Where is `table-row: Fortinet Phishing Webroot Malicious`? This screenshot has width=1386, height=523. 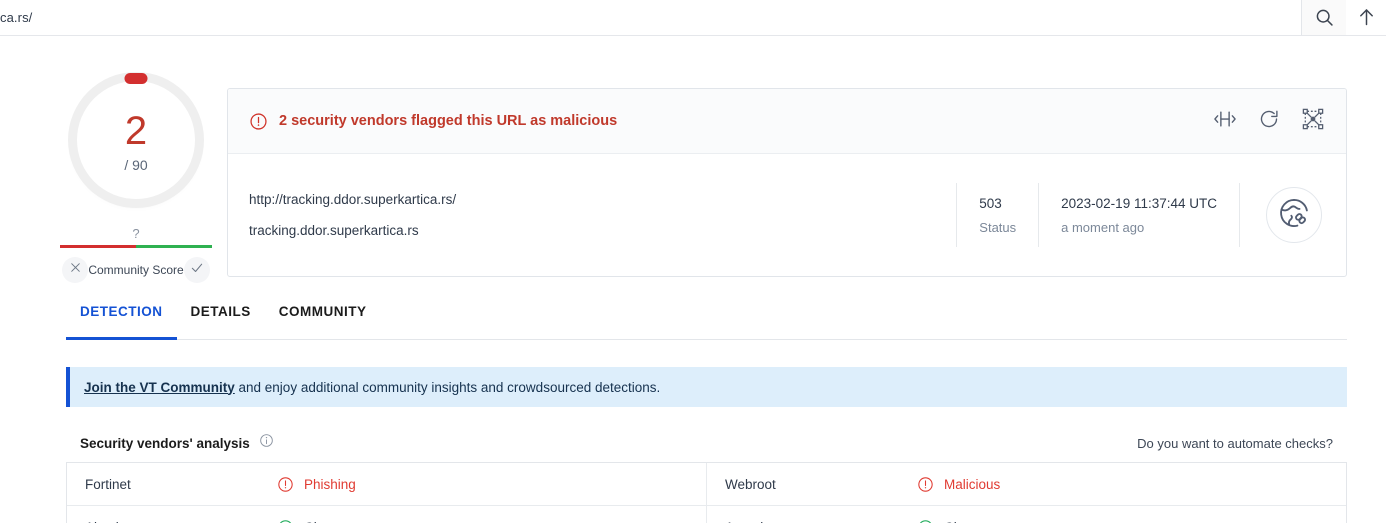
table-row: Fortinet Phishing Webroot Malicious is located at coordinates (706, 484).